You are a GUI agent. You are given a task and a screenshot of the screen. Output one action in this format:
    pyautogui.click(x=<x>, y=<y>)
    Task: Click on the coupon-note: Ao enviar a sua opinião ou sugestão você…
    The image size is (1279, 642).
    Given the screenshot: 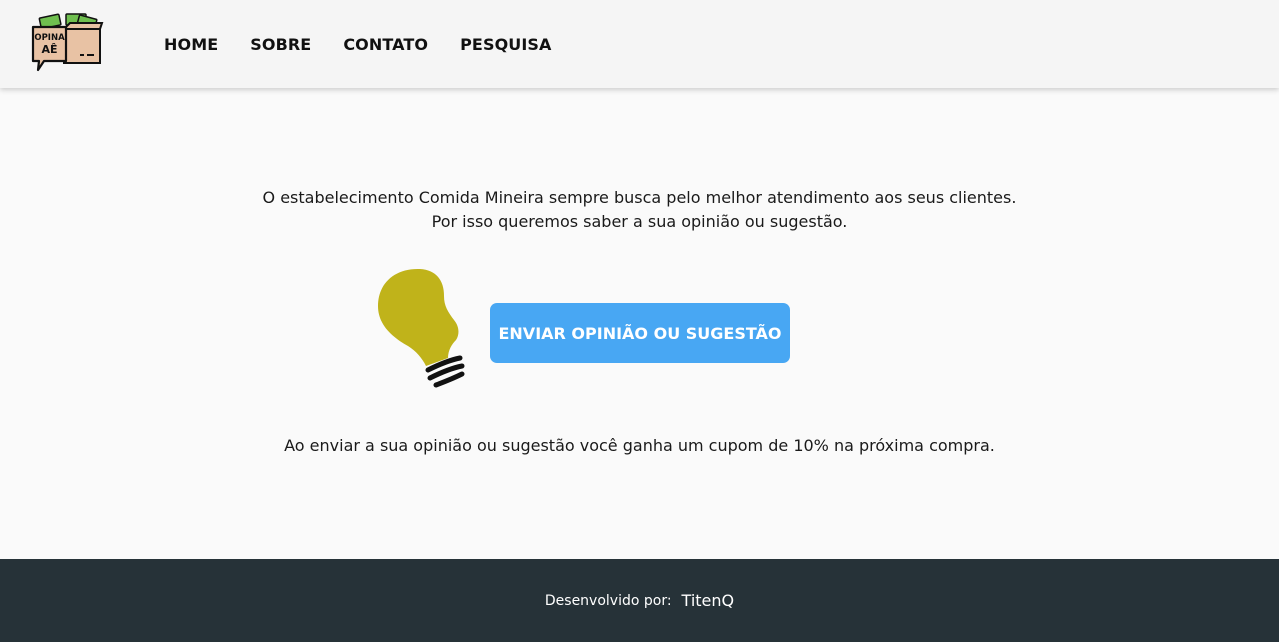 What is the action you would take?
    pyautogui.click(x=639, y=445)
    